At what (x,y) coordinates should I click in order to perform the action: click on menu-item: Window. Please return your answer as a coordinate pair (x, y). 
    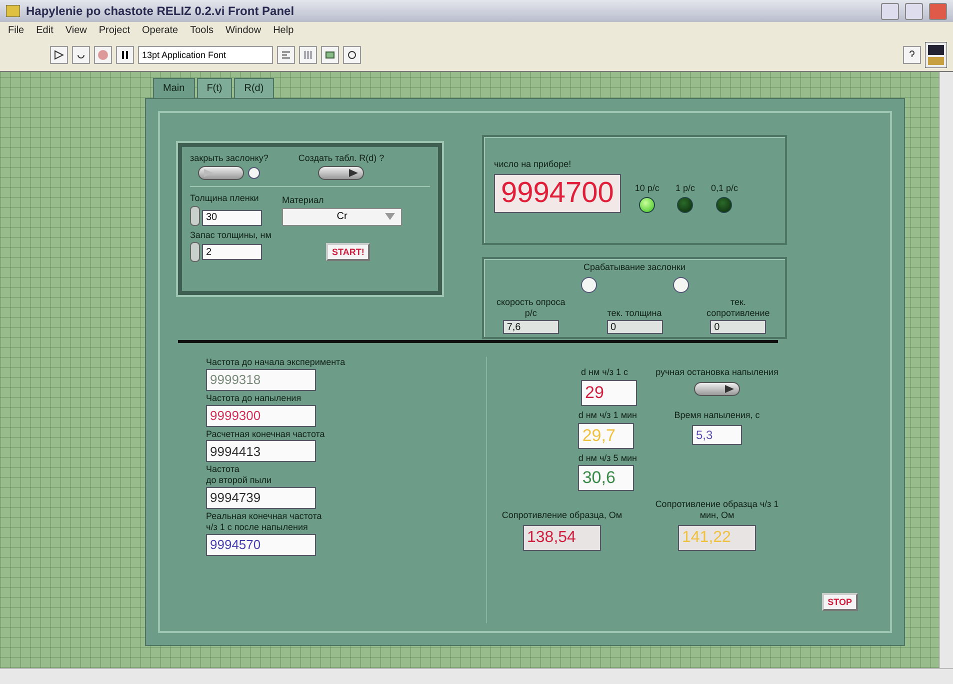
    Looking at the image, I should click on (243, 30).